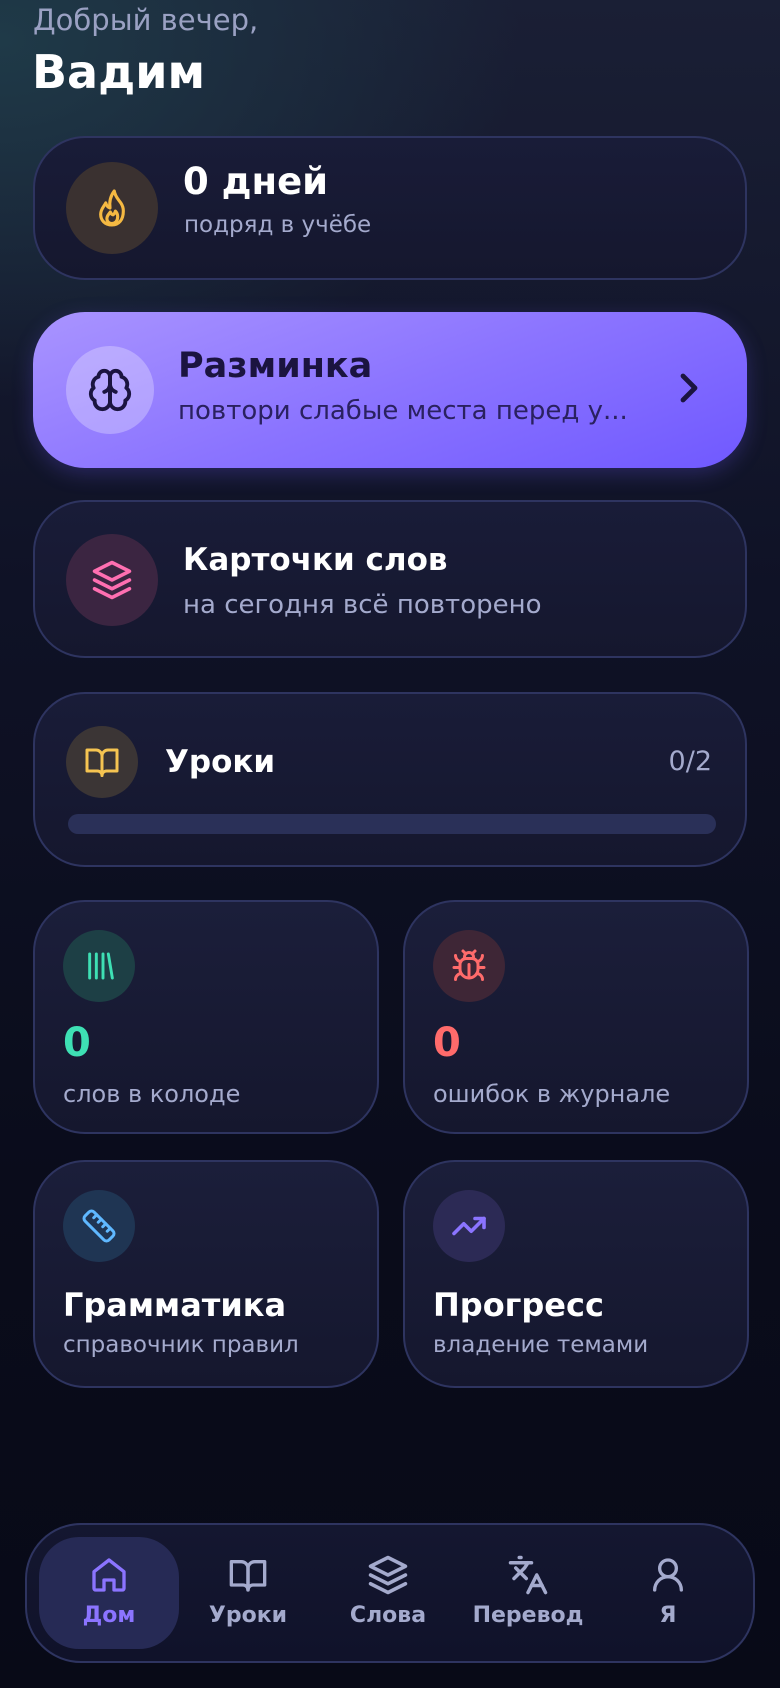 The image size is (780, 1688). I want to click on warmup-title: Разминка, so click(275, 366).